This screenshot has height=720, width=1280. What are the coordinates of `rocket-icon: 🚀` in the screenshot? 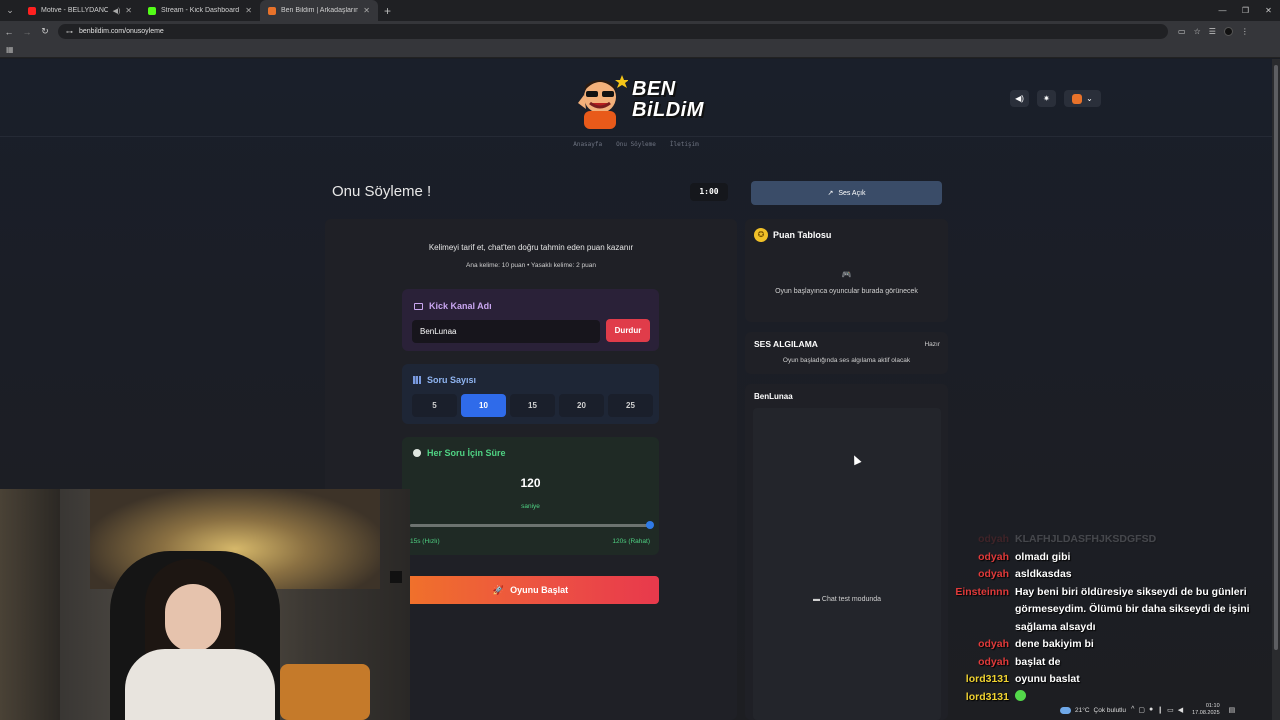 It's located at (498, 589).